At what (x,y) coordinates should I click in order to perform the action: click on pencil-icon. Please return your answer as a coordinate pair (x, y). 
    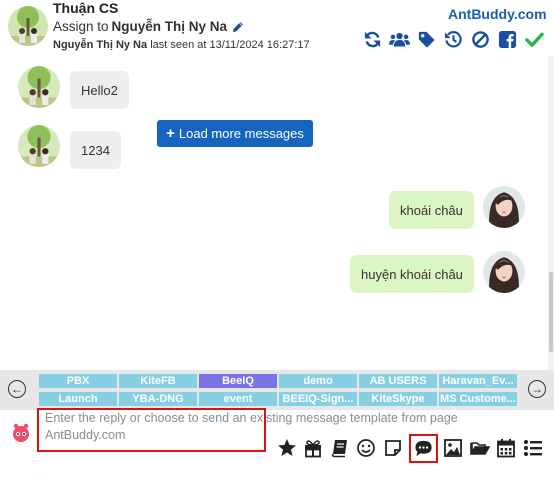
    Looking at the image, I should click on (238, 28).